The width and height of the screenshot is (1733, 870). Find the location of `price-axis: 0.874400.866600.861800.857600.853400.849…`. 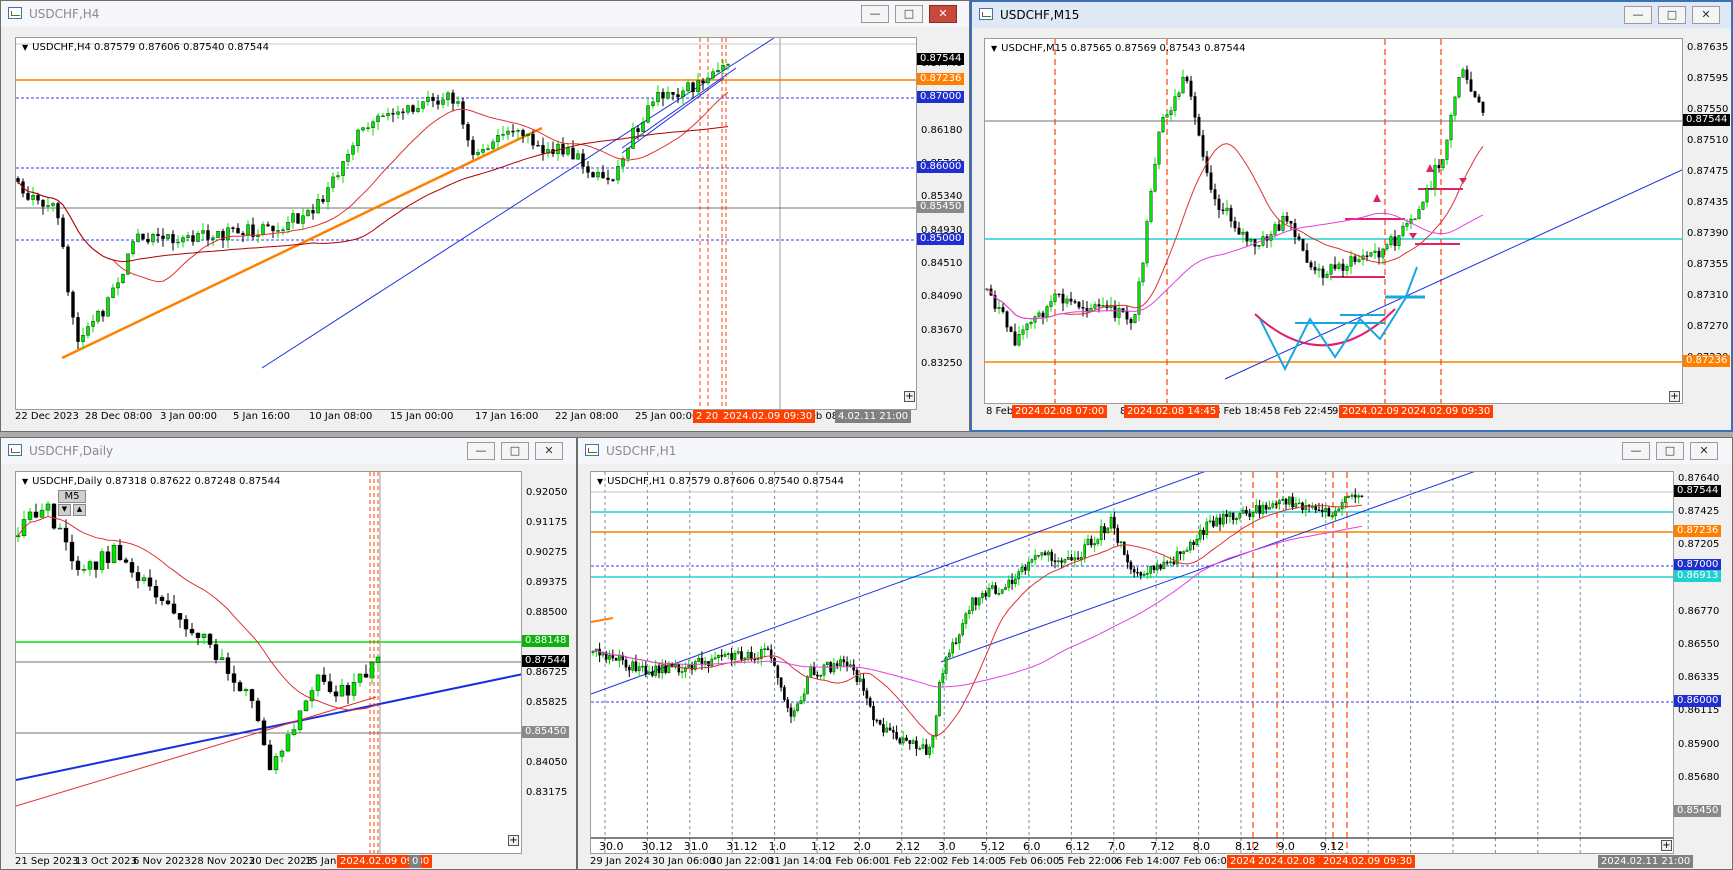

price-axis: 0.874400.866600.861800.857600.853400.849… is located at coordinates (943, 223).